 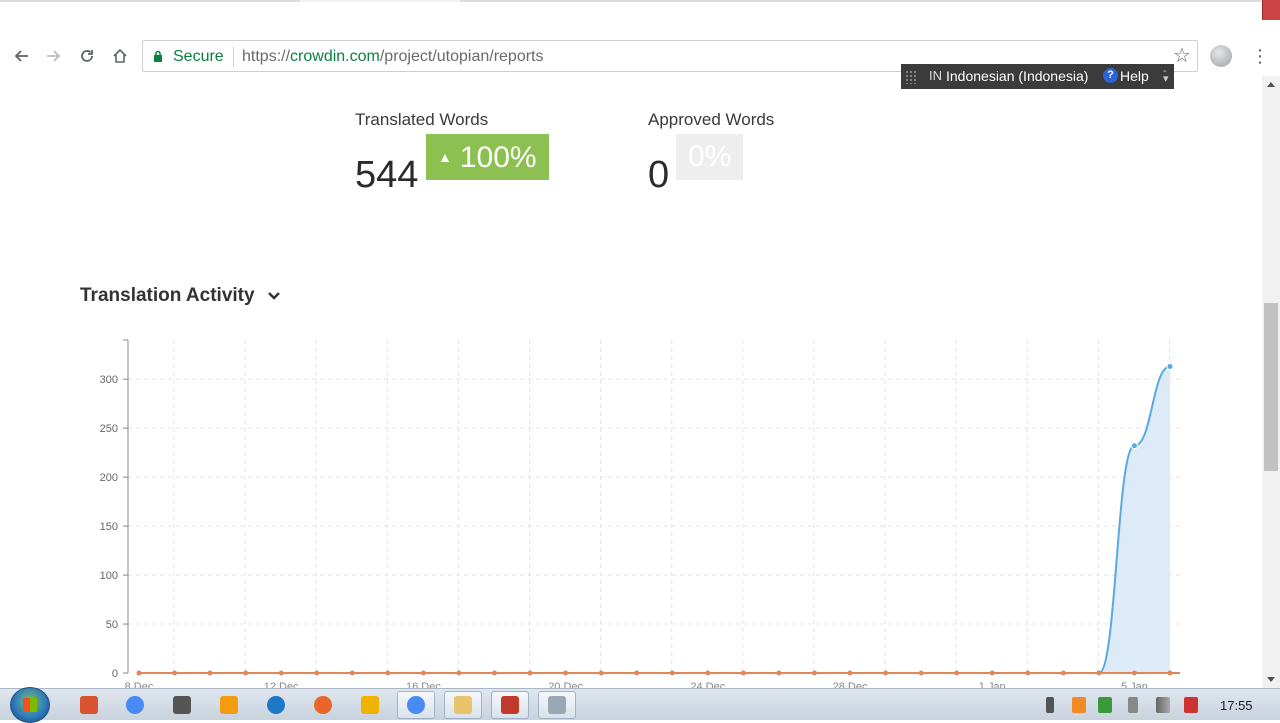 I want to click on opera-icon, so click(x=89, y=705).